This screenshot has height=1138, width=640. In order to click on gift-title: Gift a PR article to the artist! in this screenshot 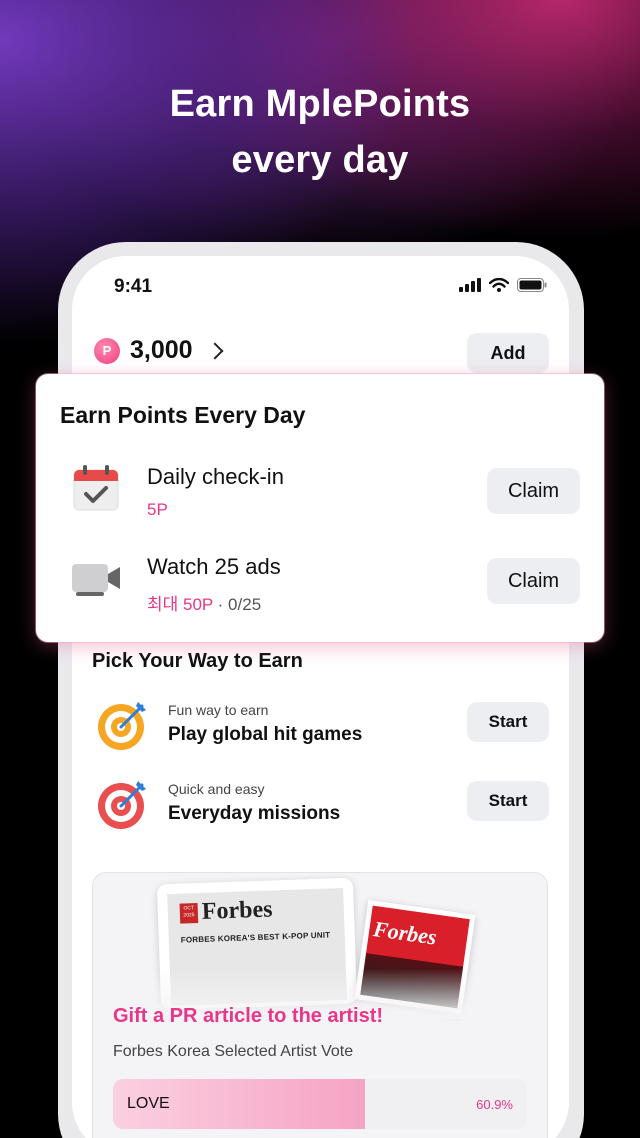, I will do `click(248, 1016)`.